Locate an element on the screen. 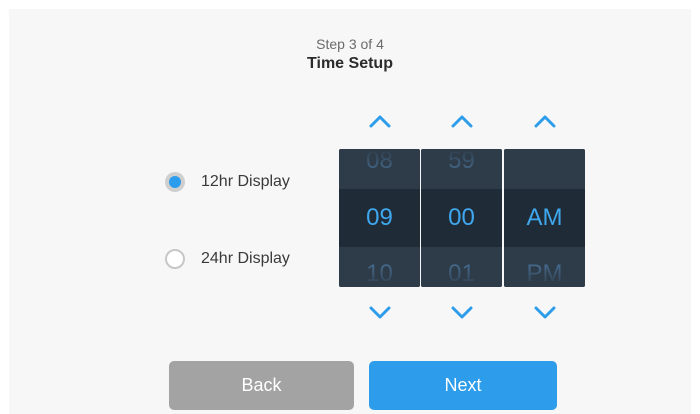 The image size is (700, 414). hour-previous-value: 08 is located at coordinates (379, 161).